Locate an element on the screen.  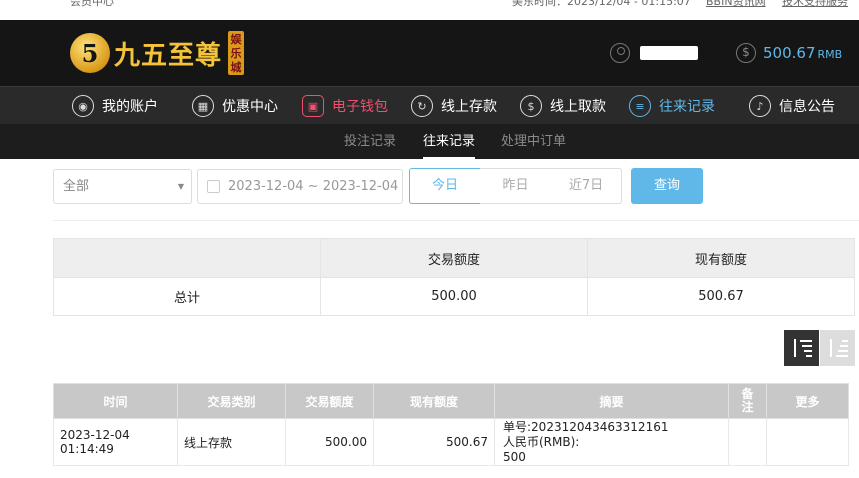
sort-desc-button is located at coordinates (801, 348).